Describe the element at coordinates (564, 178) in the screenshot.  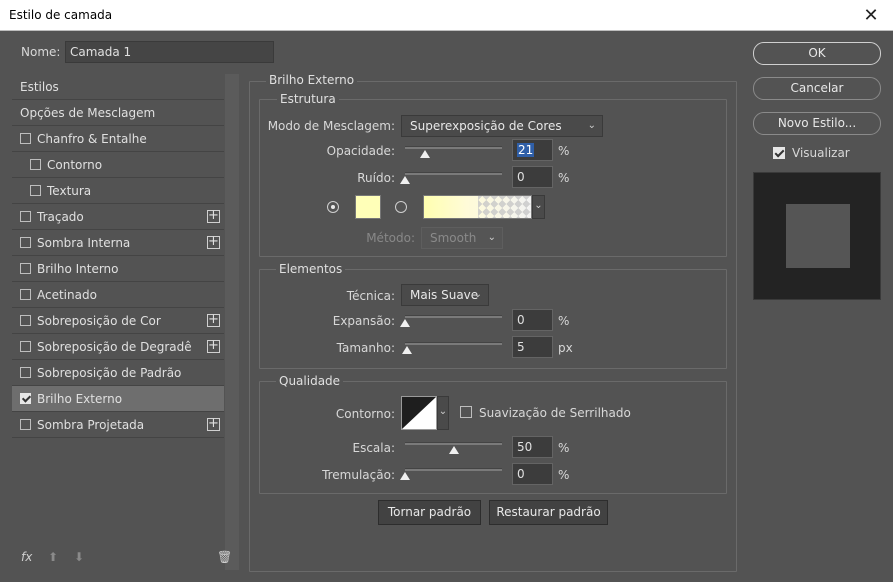
I see `noise-unit: %` at that location.